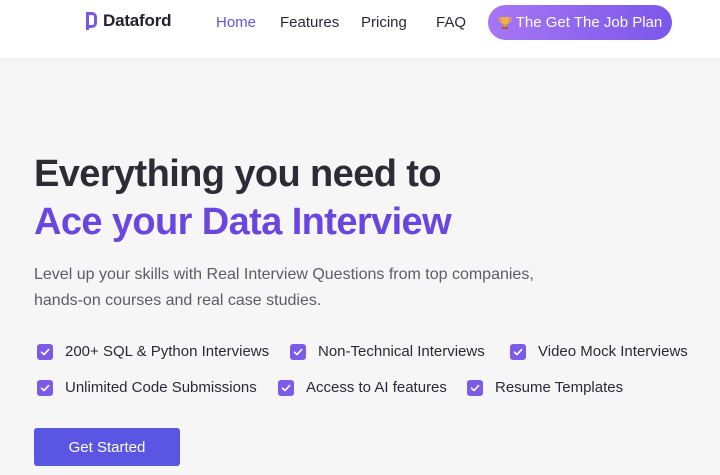 The height and width of the screenshot is (475, 720). I want to click on nav-pricing-link: Pricing, so click(384, 22).